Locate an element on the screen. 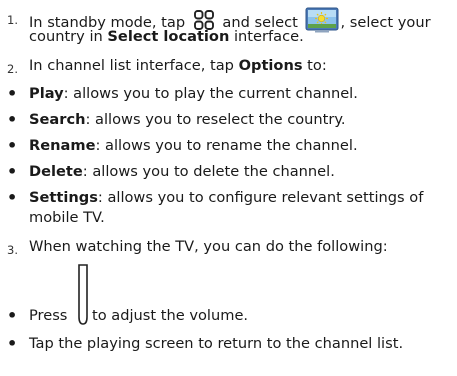  option-desc: : allows you to rename the channel. is located at coordinates (226, 145).